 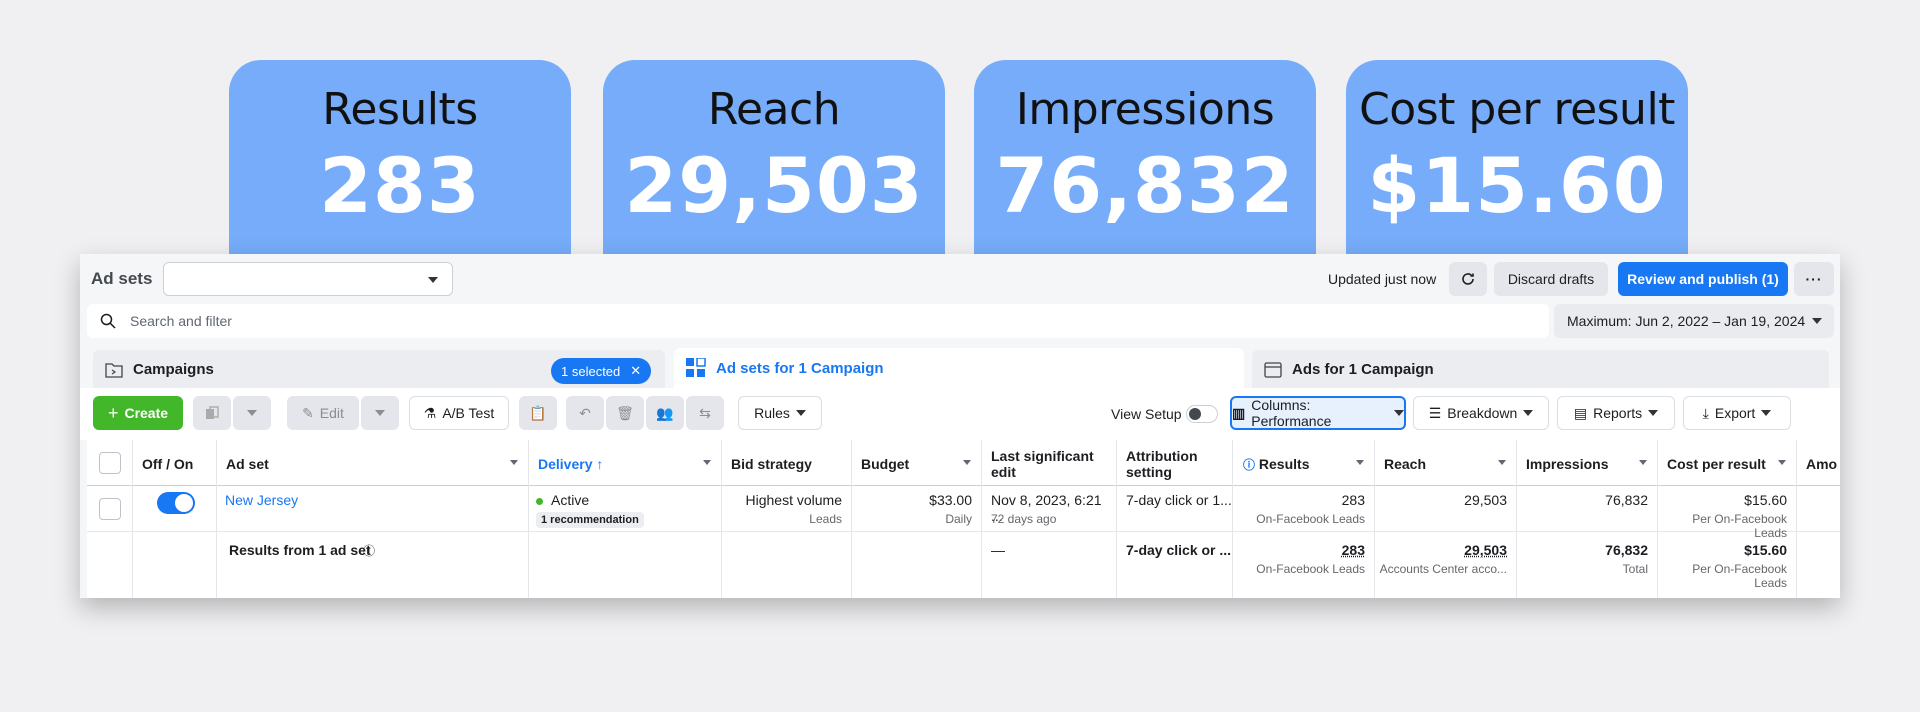 I want to click on undo-button: ↶, so click(x=585, y=413).